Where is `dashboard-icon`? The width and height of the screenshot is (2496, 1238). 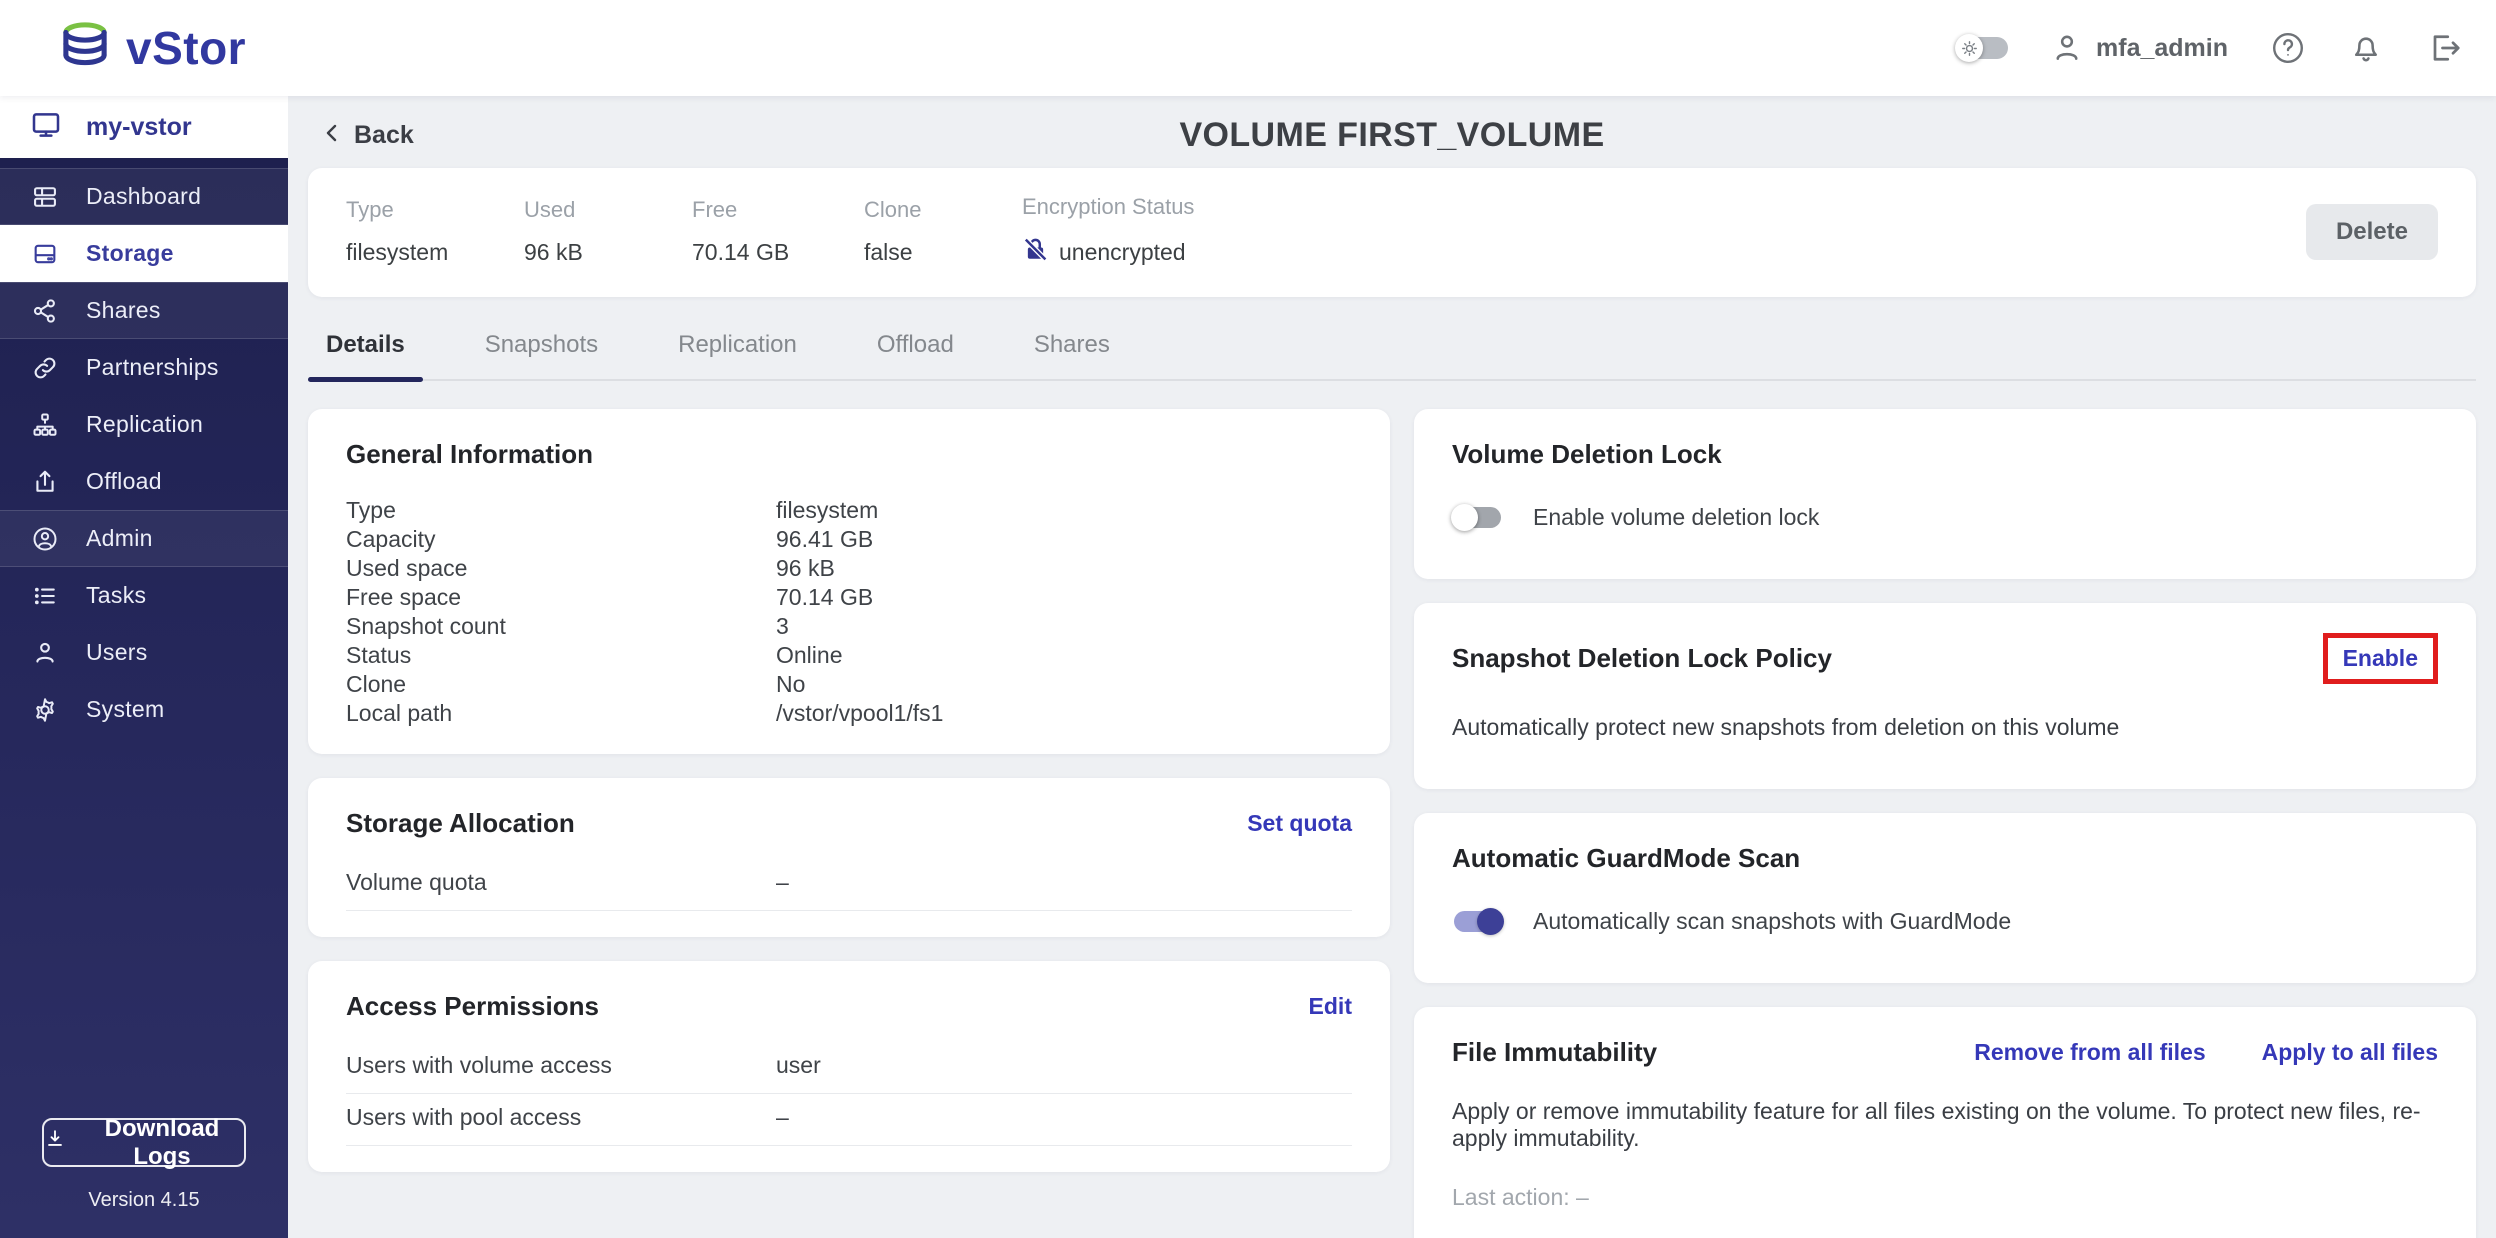
dashboard-icon is located at coordinates (45, 197).